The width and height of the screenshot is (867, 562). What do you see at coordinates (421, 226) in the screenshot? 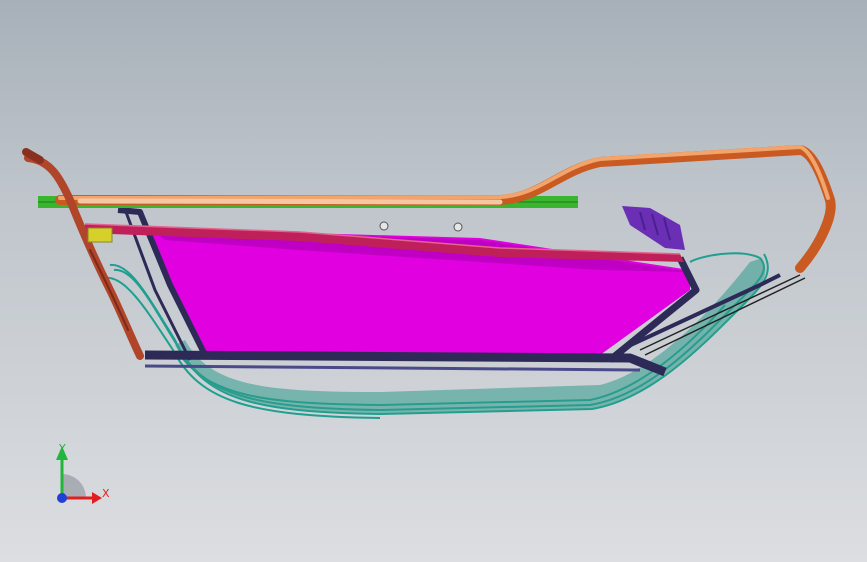
I see `rail-fasteners` at bounding box center [421, 226].